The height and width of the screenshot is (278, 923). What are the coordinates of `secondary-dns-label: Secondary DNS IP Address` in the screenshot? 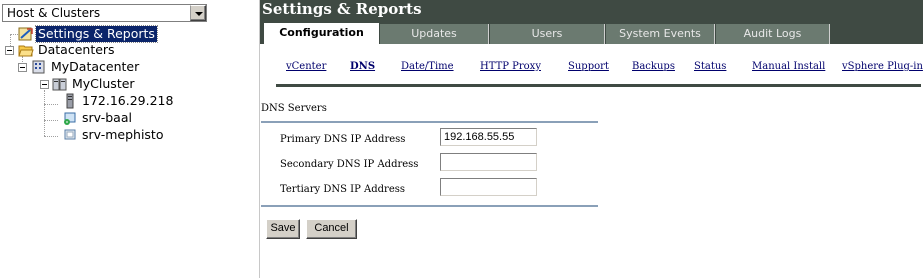 It's located at (349, 164).